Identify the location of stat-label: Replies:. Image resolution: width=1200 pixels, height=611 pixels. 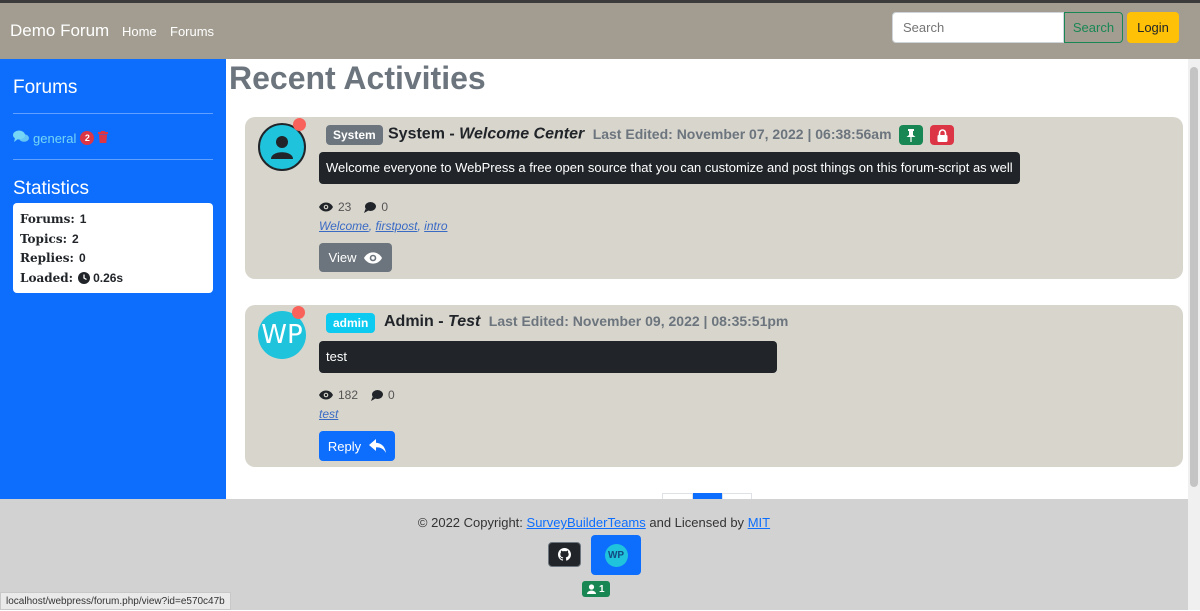
(47, 258).